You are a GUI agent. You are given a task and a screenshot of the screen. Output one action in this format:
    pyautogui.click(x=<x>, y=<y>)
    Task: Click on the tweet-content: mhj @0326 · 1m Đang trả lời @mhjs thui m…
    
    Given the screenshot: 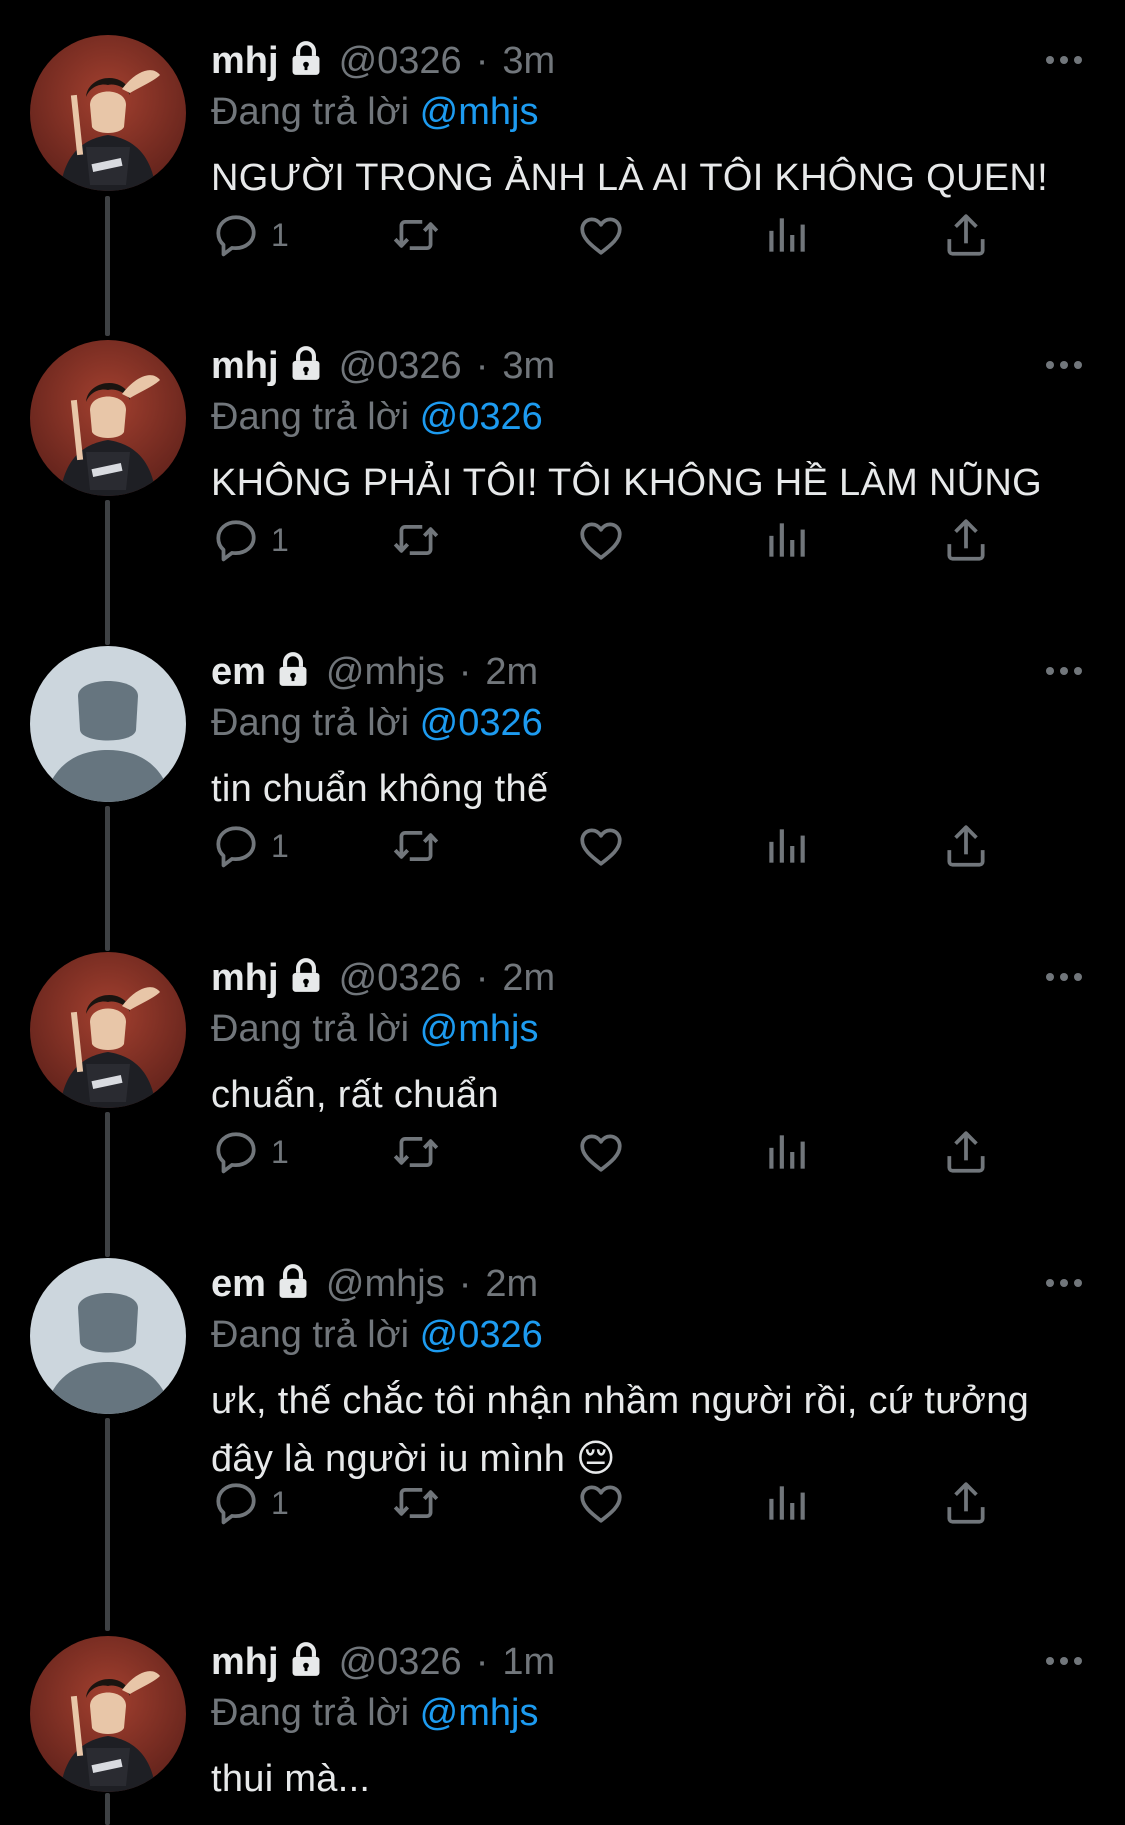 What is the action you would take?
    pyautogui.click(x=648, y=1722)
    